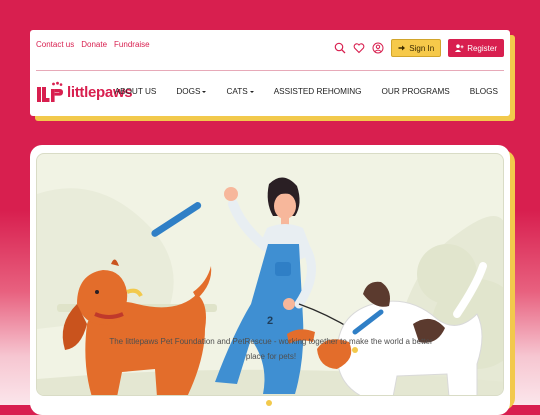 The image size is (540, 415). I want to click on register-label: Register, so click(482, 48).